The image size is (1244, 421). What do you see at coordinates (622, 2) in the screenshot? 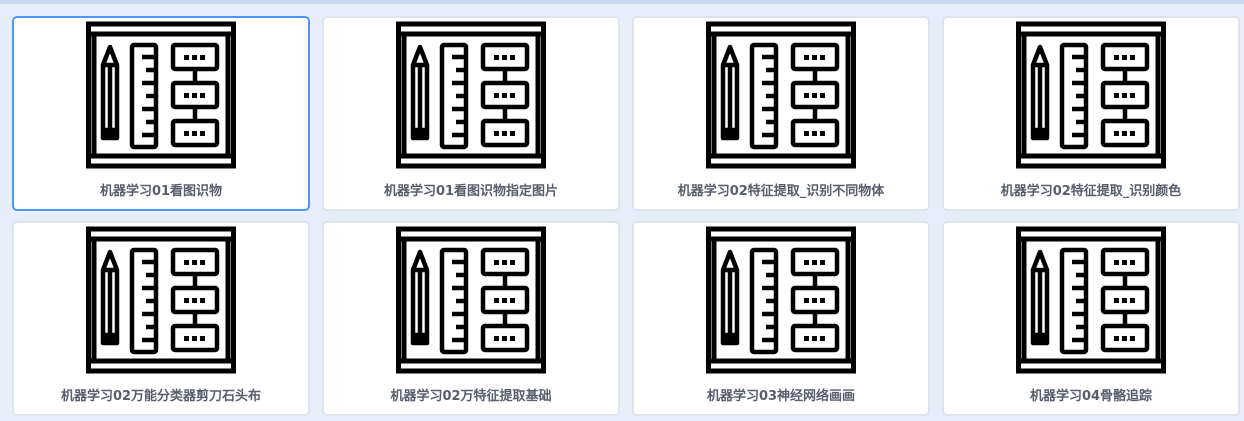
I see `top-strip` at bounding box center [622, 2].